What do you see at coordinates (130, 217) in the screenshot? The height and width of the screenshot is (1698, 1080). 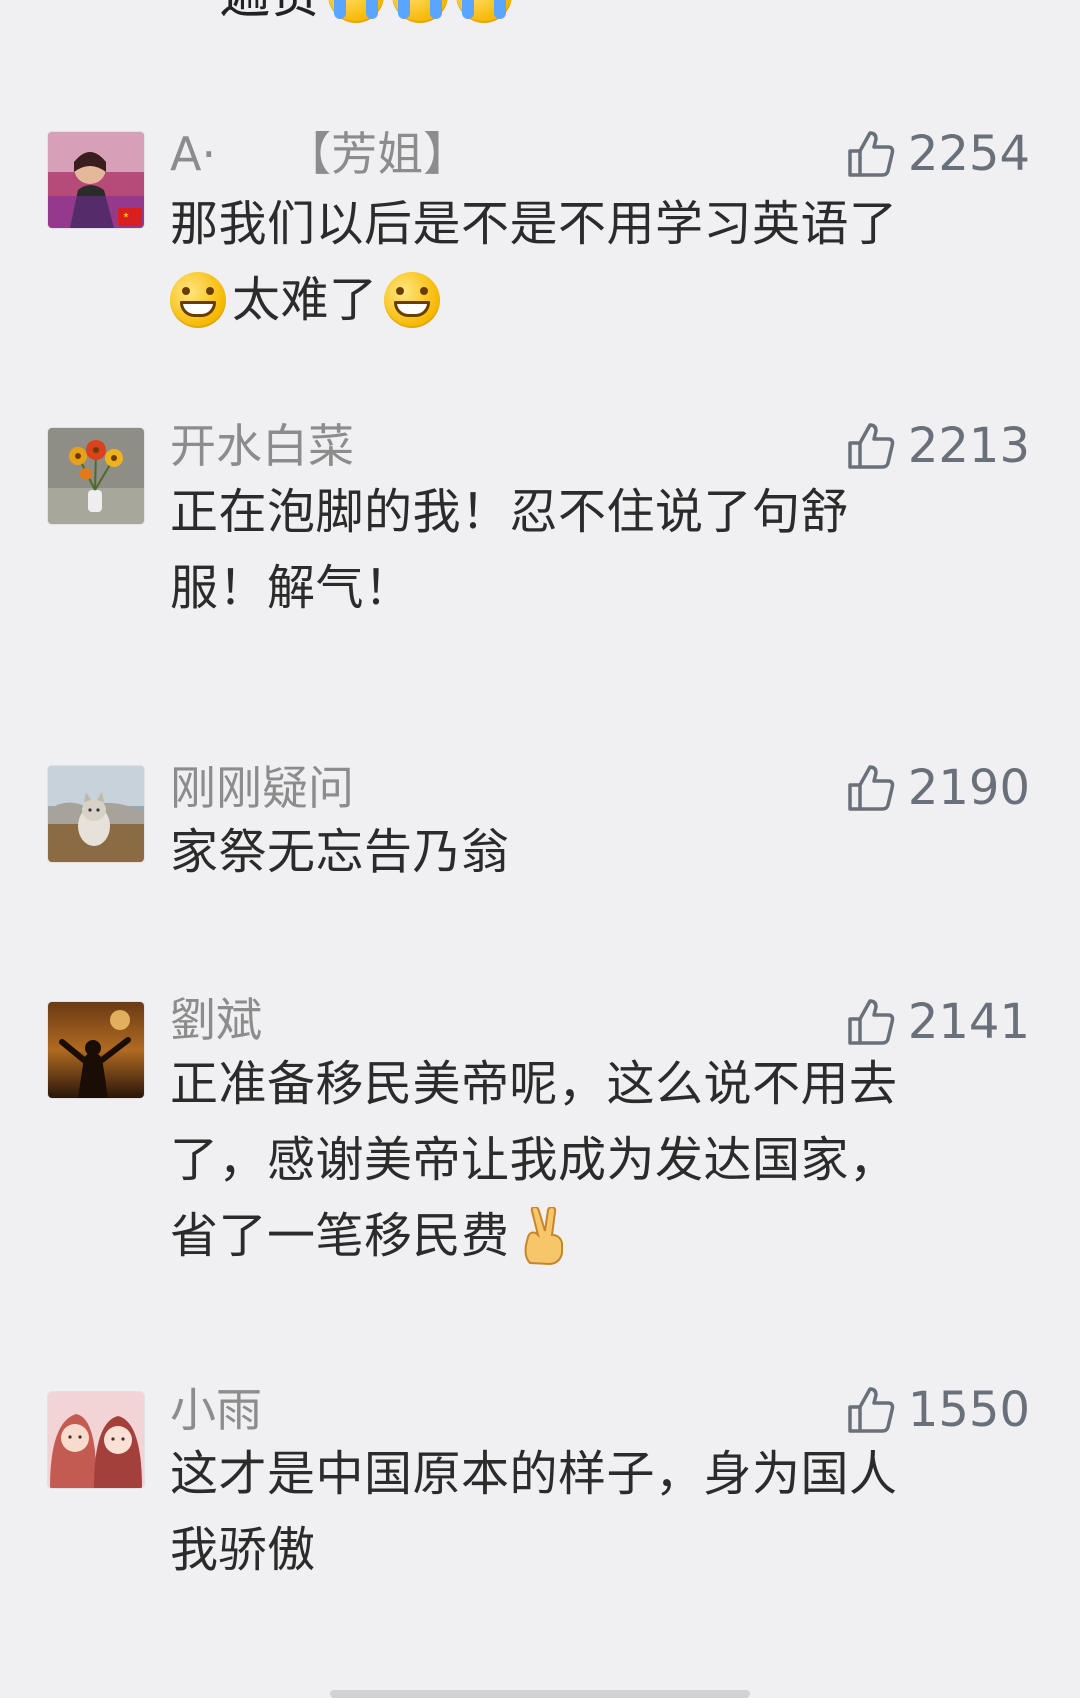 I see `china-flag-icon` at bounding box center [130, 217].